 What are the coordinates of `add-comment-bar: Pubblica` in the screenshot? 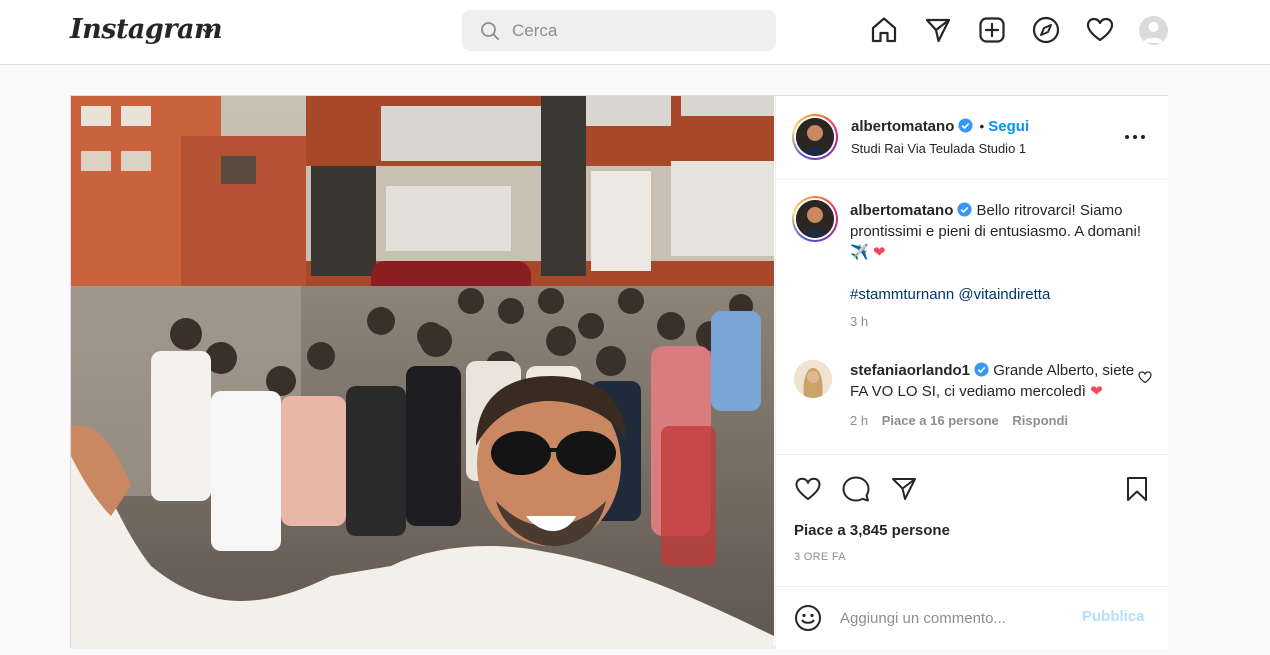 It's located at (972, 617).